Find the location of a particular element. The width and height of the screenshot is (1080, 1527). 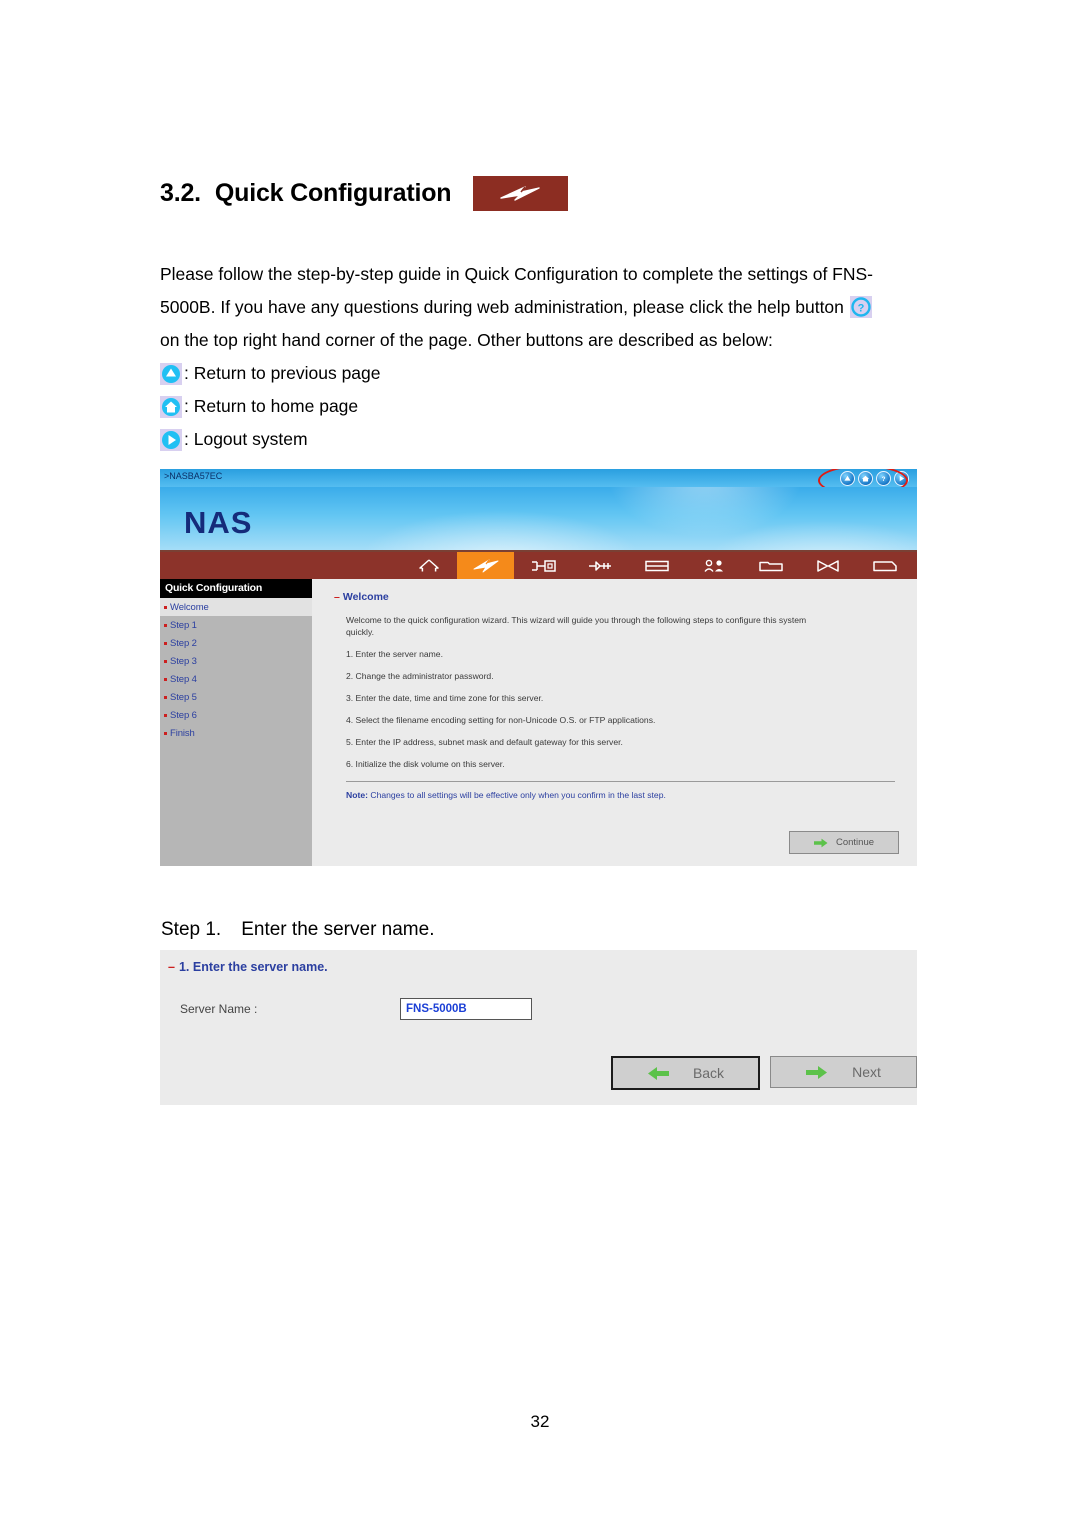

sidebar-item-step-1: Step 1 is located at coordinates (236, 625).